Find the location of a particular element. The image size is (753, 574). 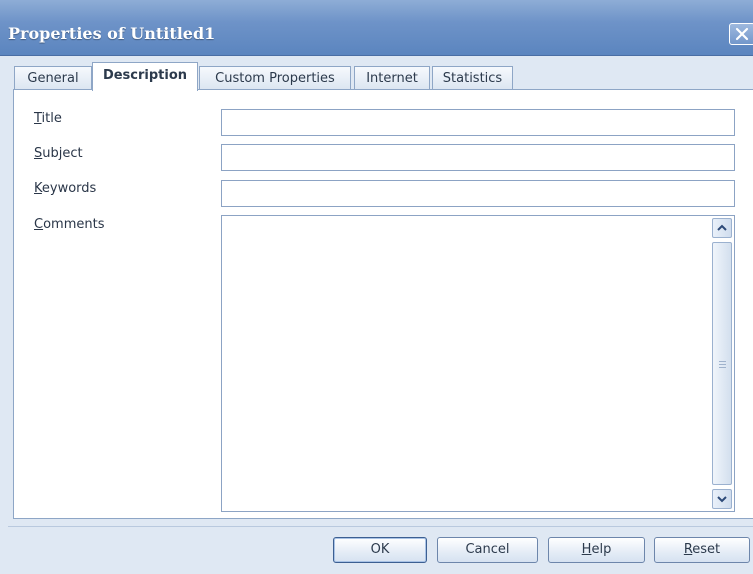

comments-label: Comments is located at coordinates (69, 224).